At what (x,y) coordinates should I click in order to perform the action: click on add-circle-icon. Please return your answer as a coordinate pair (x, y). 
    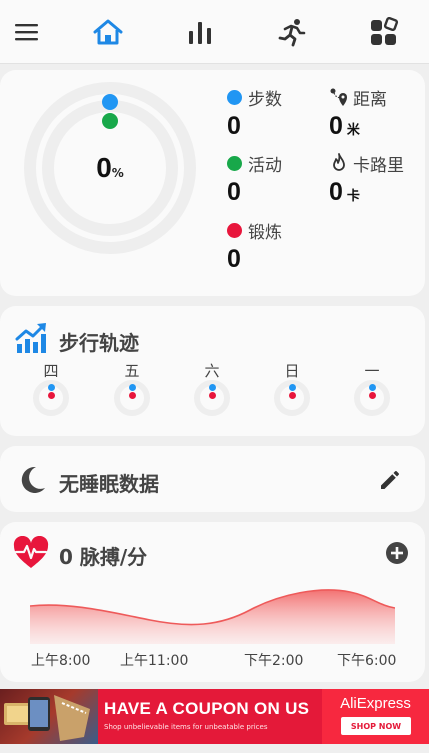
    Looking at the image, I should click on (397, 553).